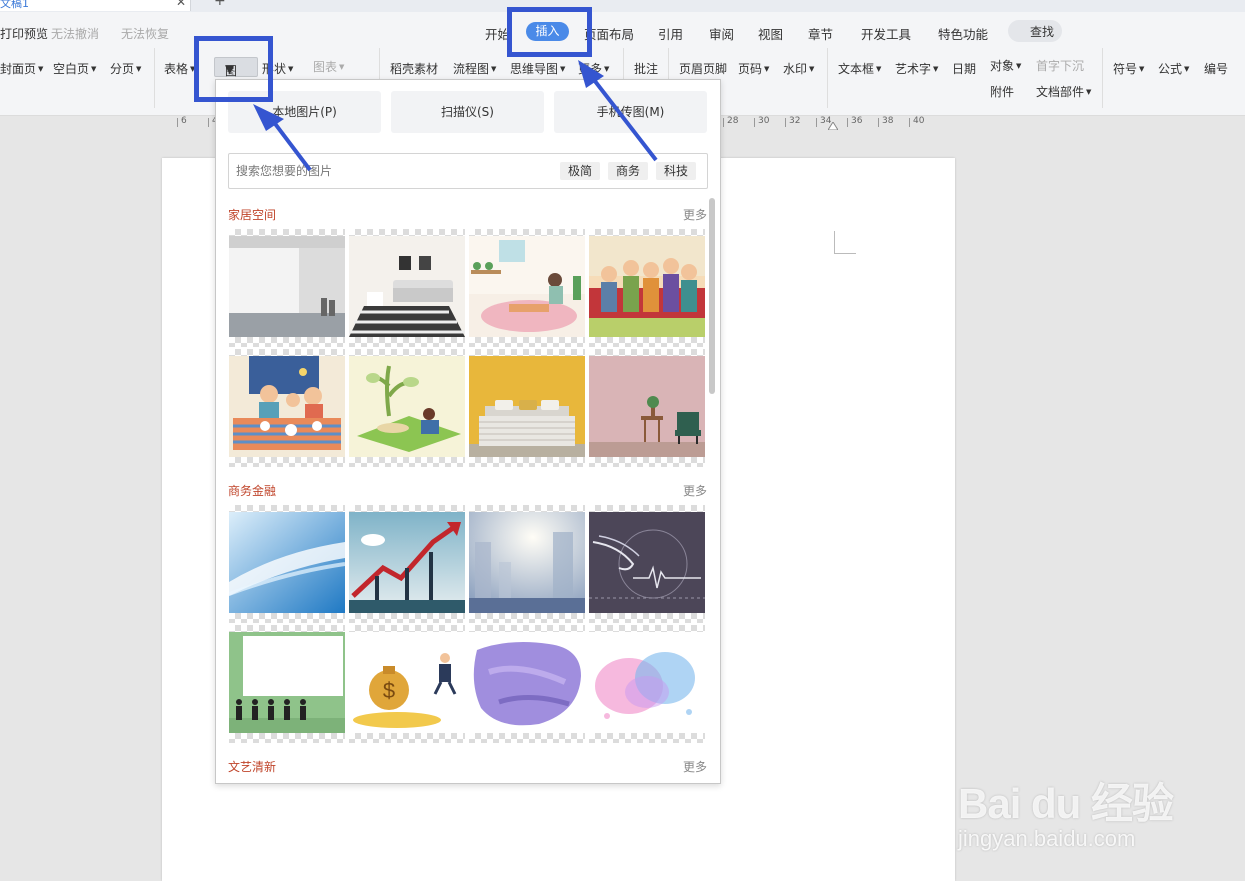 Image resolution: width=1245 pixels, height=881 pixels. Describe the element at coordinates (122, 69) in the screenshot. I see `page-break-label: 分页` at that location.